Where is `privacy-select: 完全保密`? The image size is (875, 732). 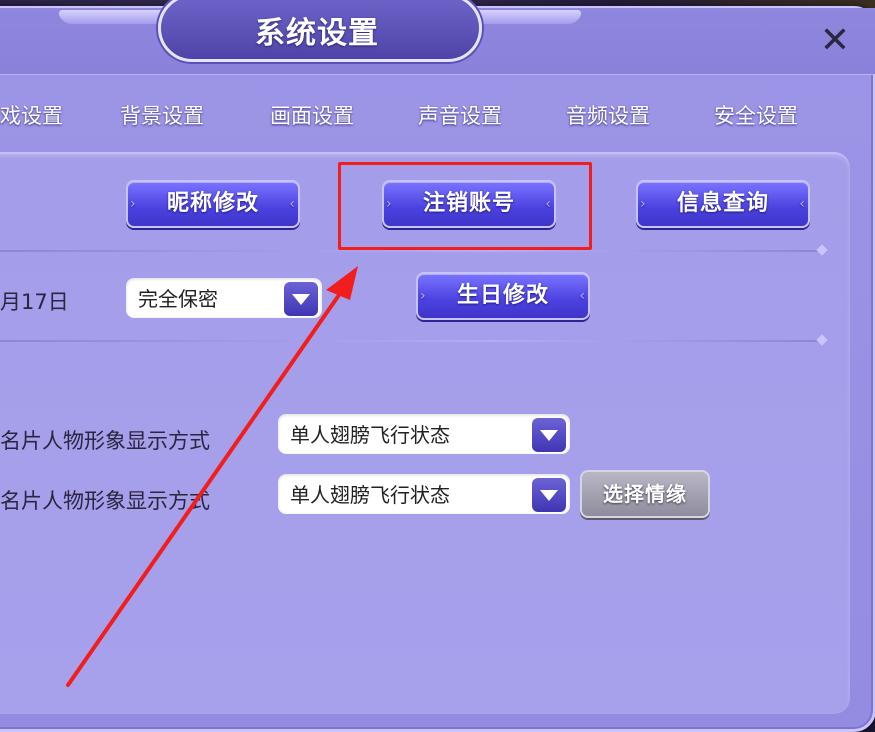
privacy-select: 完全保密 is located at coordinates (224, 298).